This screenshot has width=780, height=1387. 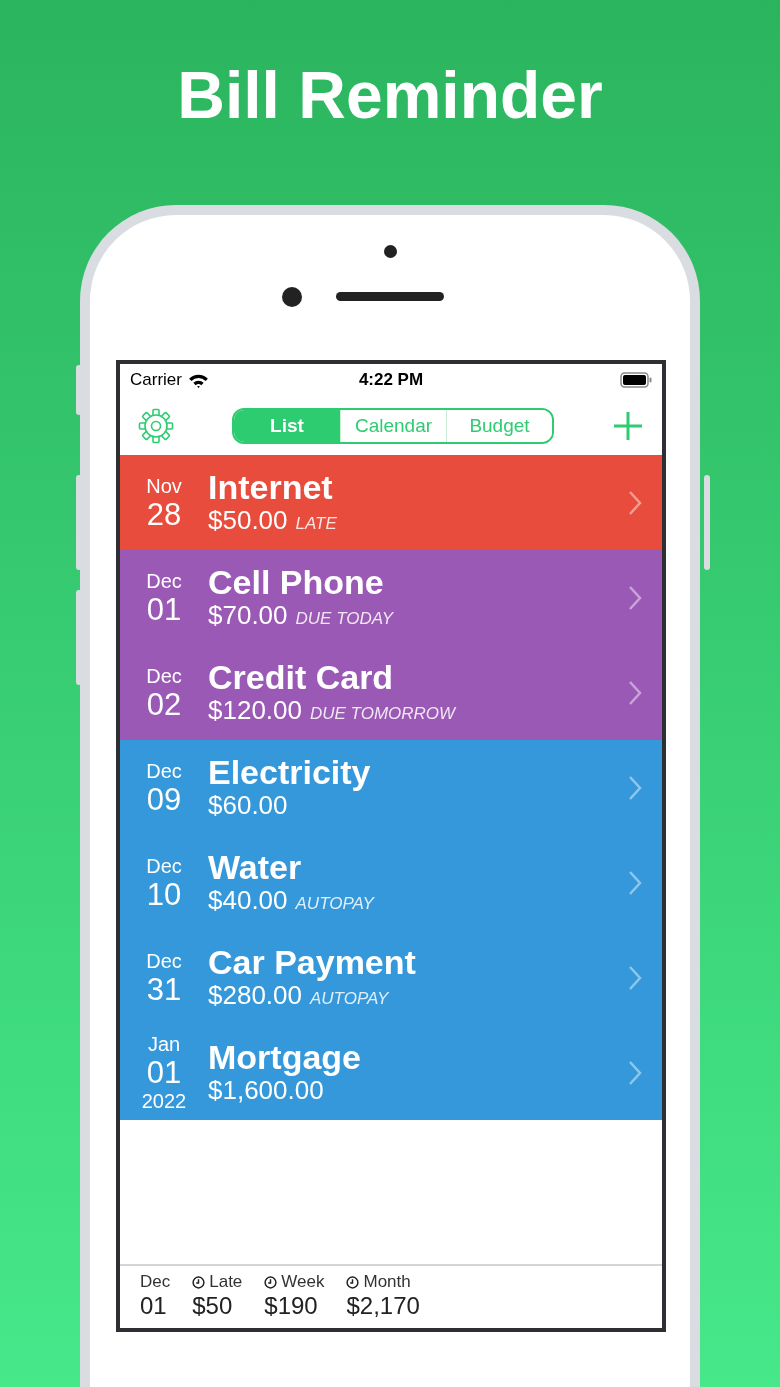 What do you see at coordinates (154, 1307) in the screenshot?
I see `summary-value: 01` at bounding box center [154, 1307].